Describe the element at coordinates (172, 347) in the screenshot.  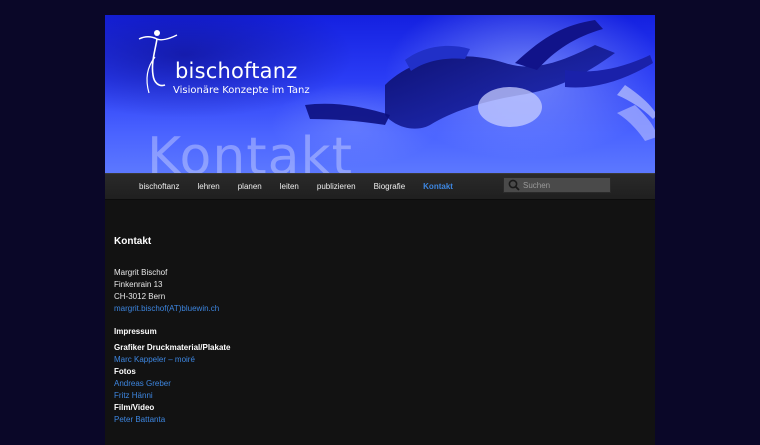
I see `credit-label: Grafiker Druckmaterial/Plakate` at that location.